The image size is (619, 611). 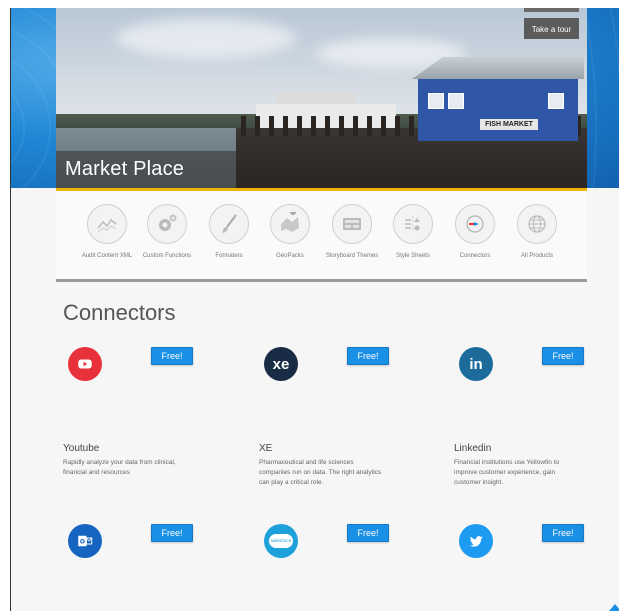 What do you see at coordinates (167, 224) in the screenshot?
I see `gears-icon` at bounding box center [167, 224].